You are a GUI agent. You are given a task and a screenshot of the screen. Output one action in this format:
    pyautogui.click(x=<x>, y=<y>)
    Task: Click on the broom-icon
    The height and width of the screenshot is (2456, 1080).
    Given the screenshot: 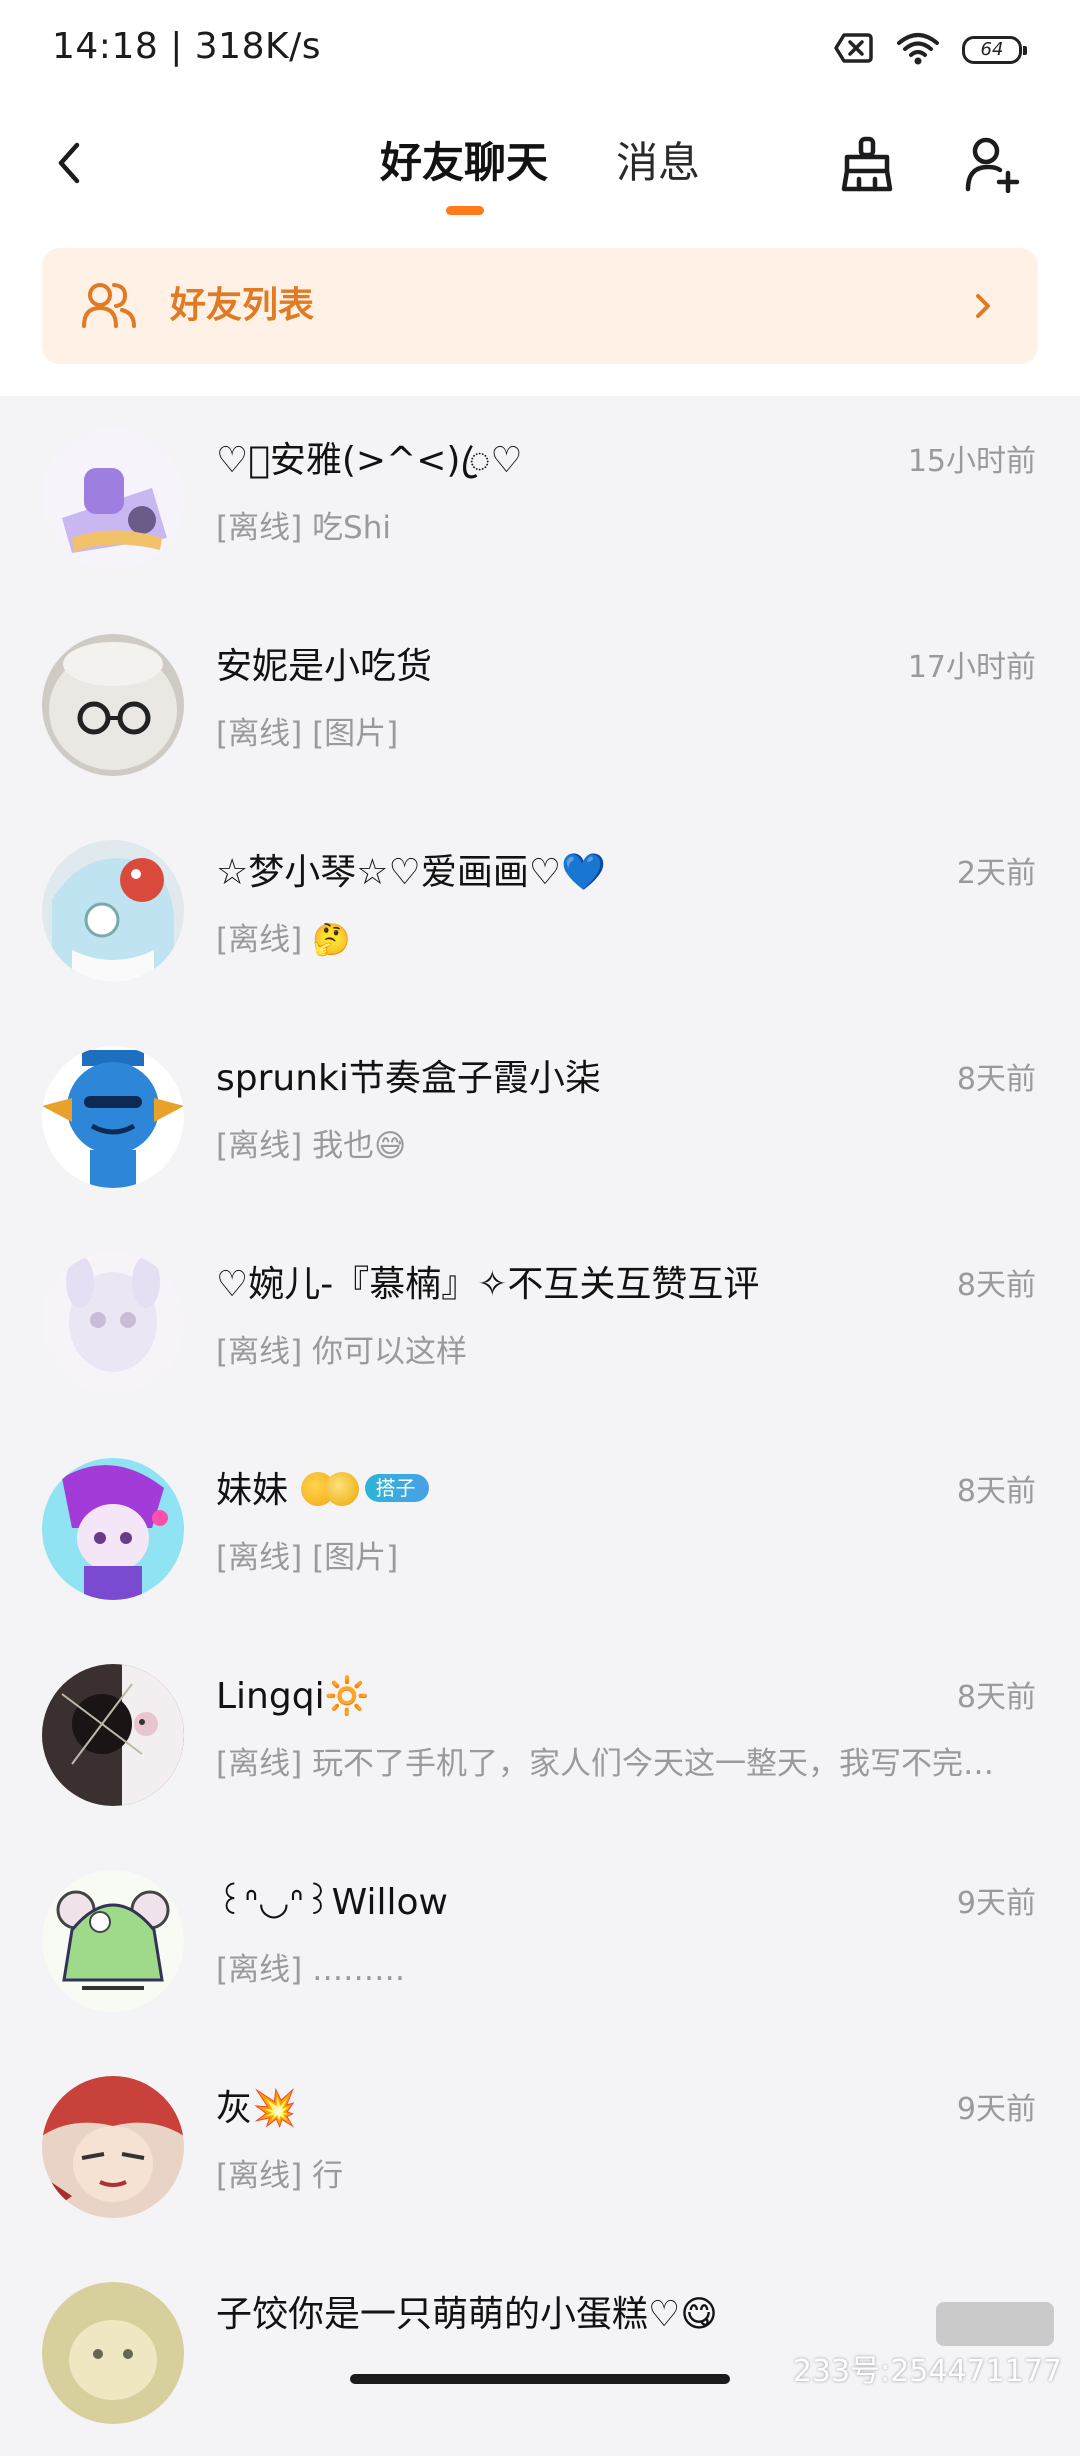 What is the action you would take?
    pyautogui.click(x=867, y=164)
    